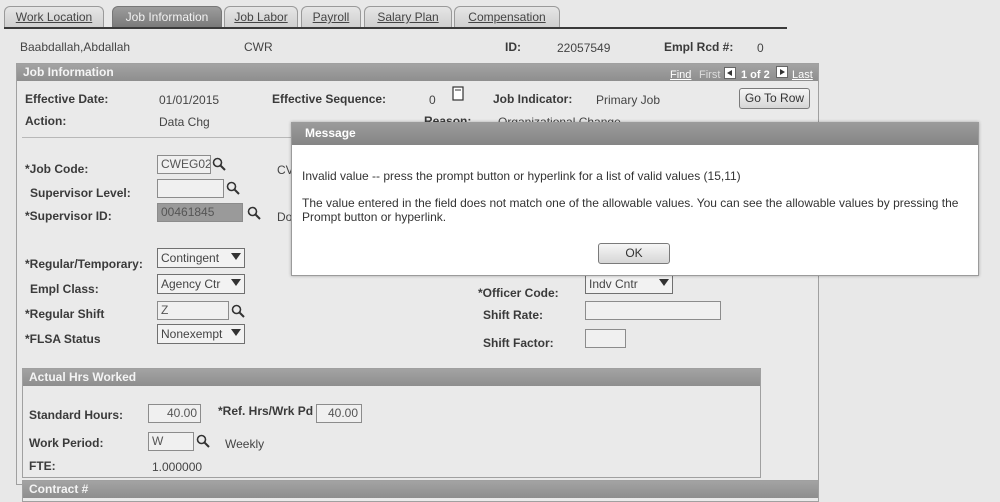  Describe the element at coordinates (200, 212) in the screenshot. I see `supervisor-id-input: 00461845` at that location.